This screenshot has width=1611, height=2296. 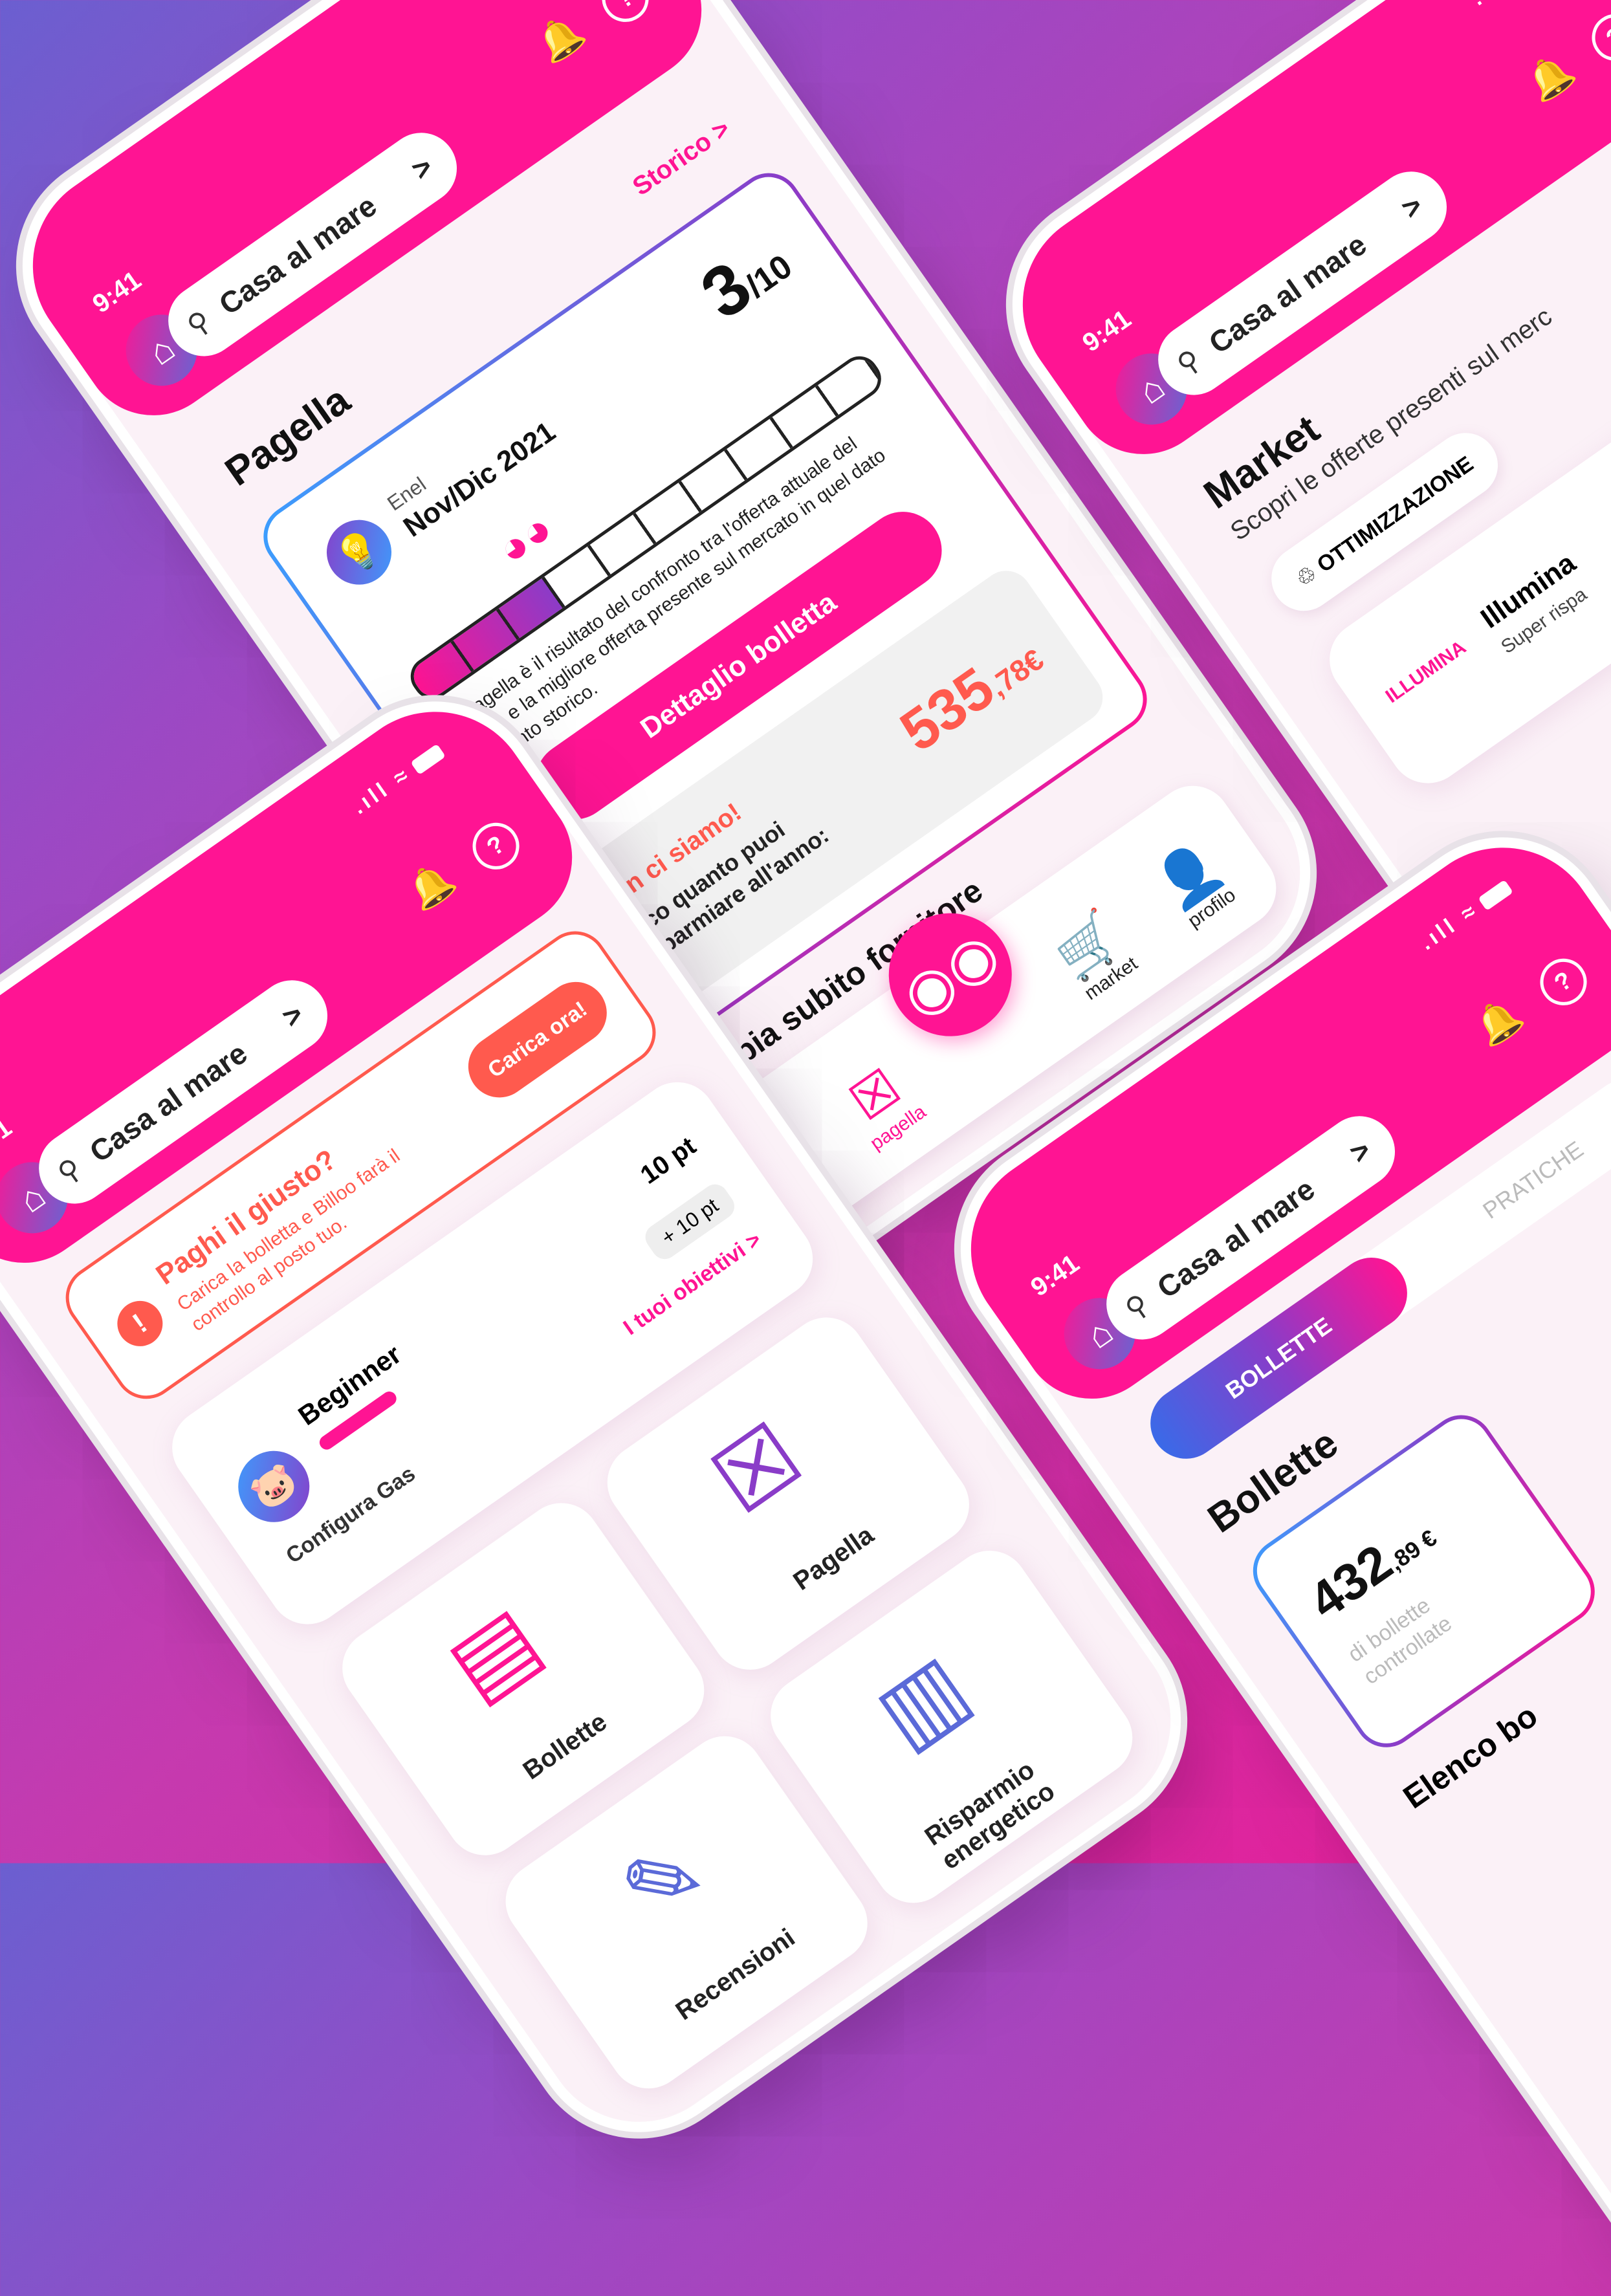 I want to click on piggy-icon: 🐷, so click(x=273, y=1486).